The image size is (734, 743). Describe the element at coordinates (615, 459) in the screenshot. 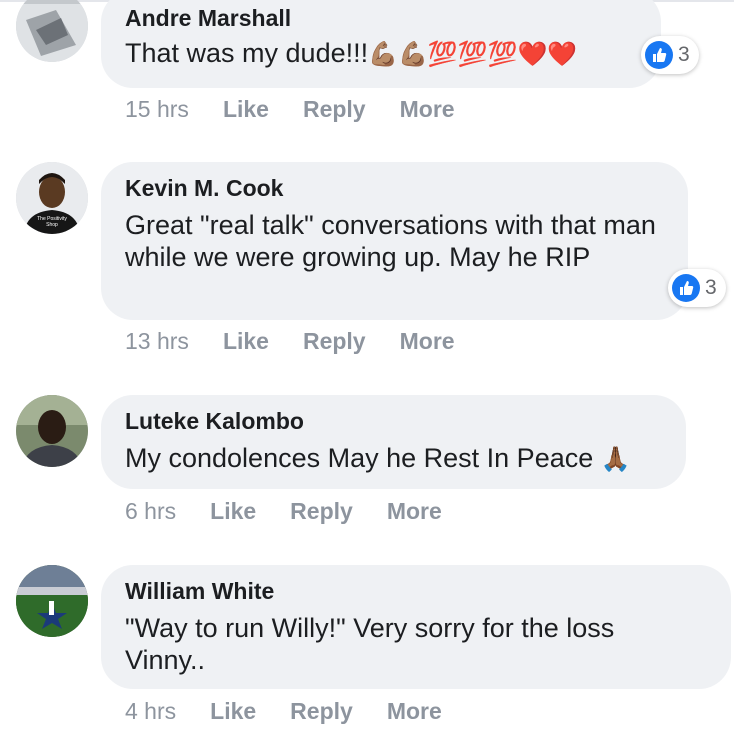

I see `praying-hands-emoji: 🙏🏾` at that location.